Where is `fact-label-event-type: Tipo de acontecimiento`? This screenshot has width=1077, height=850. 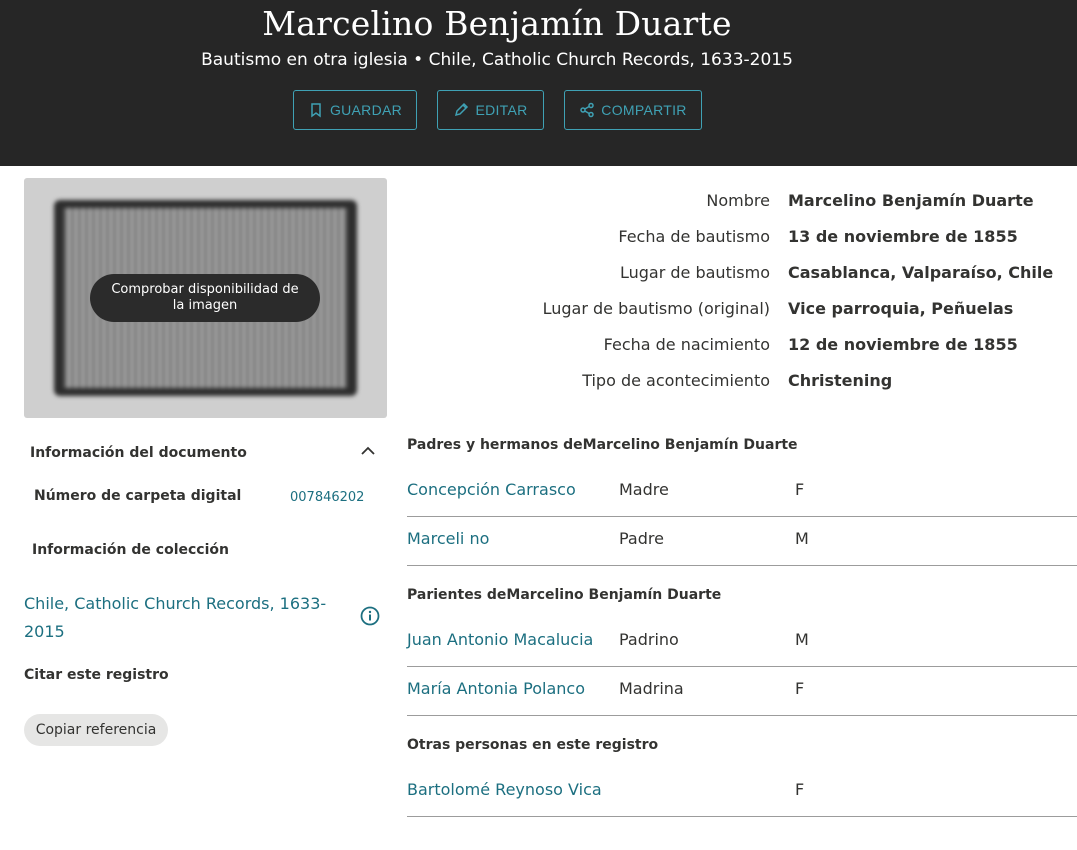 fact-label-event-type: Tipo de acontecimiento is located at coordinates (676, 380).